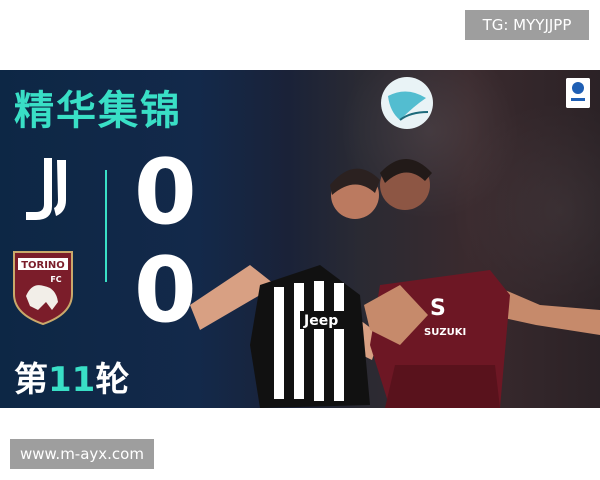  Describe the element at coordinates (82, 454) in the screenshot. I see `site-watermark: www.m-ayx.com` at that location.